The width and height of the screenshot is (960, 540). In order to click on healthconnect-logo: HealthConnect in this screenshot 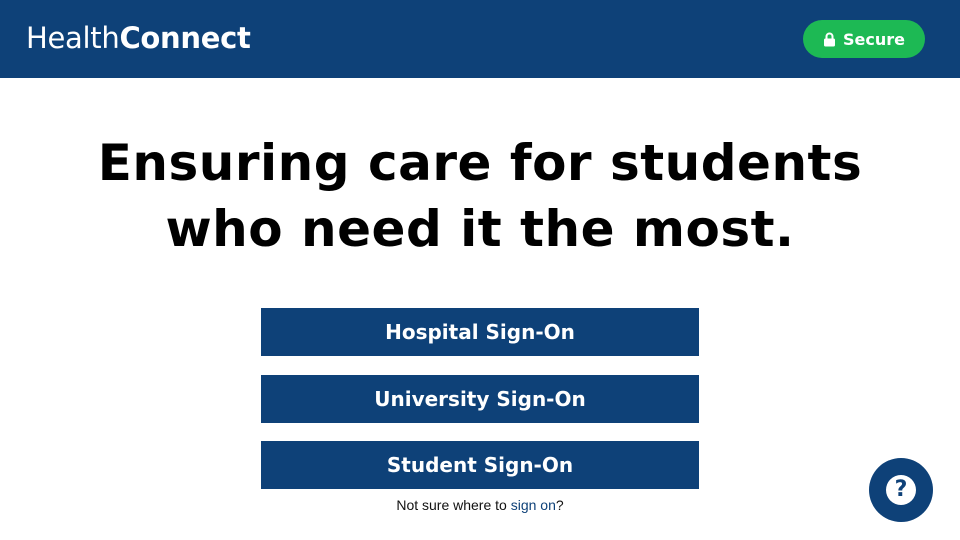, I will do `click(138, 38)`.